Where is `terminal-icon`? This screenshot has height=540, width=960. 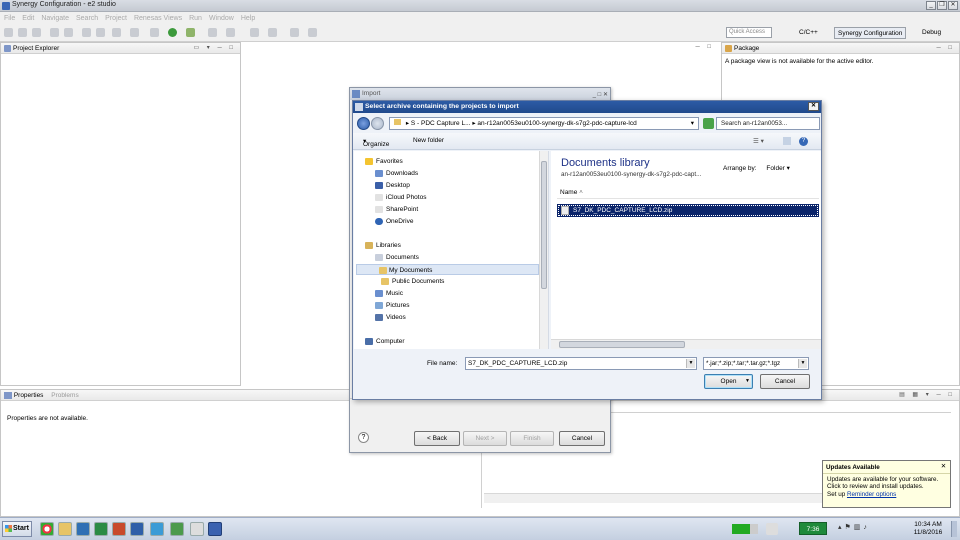
terminal-icon is located at coordinates (197, 529).